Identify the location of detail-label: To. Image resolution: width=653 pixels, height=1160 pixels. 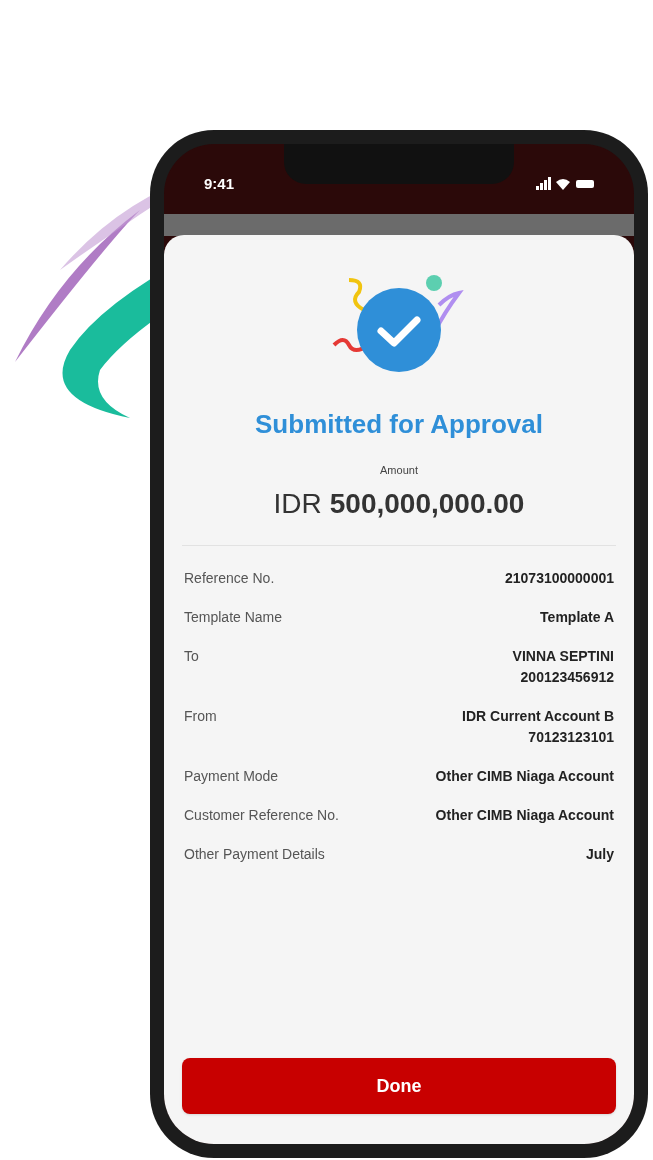
(191, 656).